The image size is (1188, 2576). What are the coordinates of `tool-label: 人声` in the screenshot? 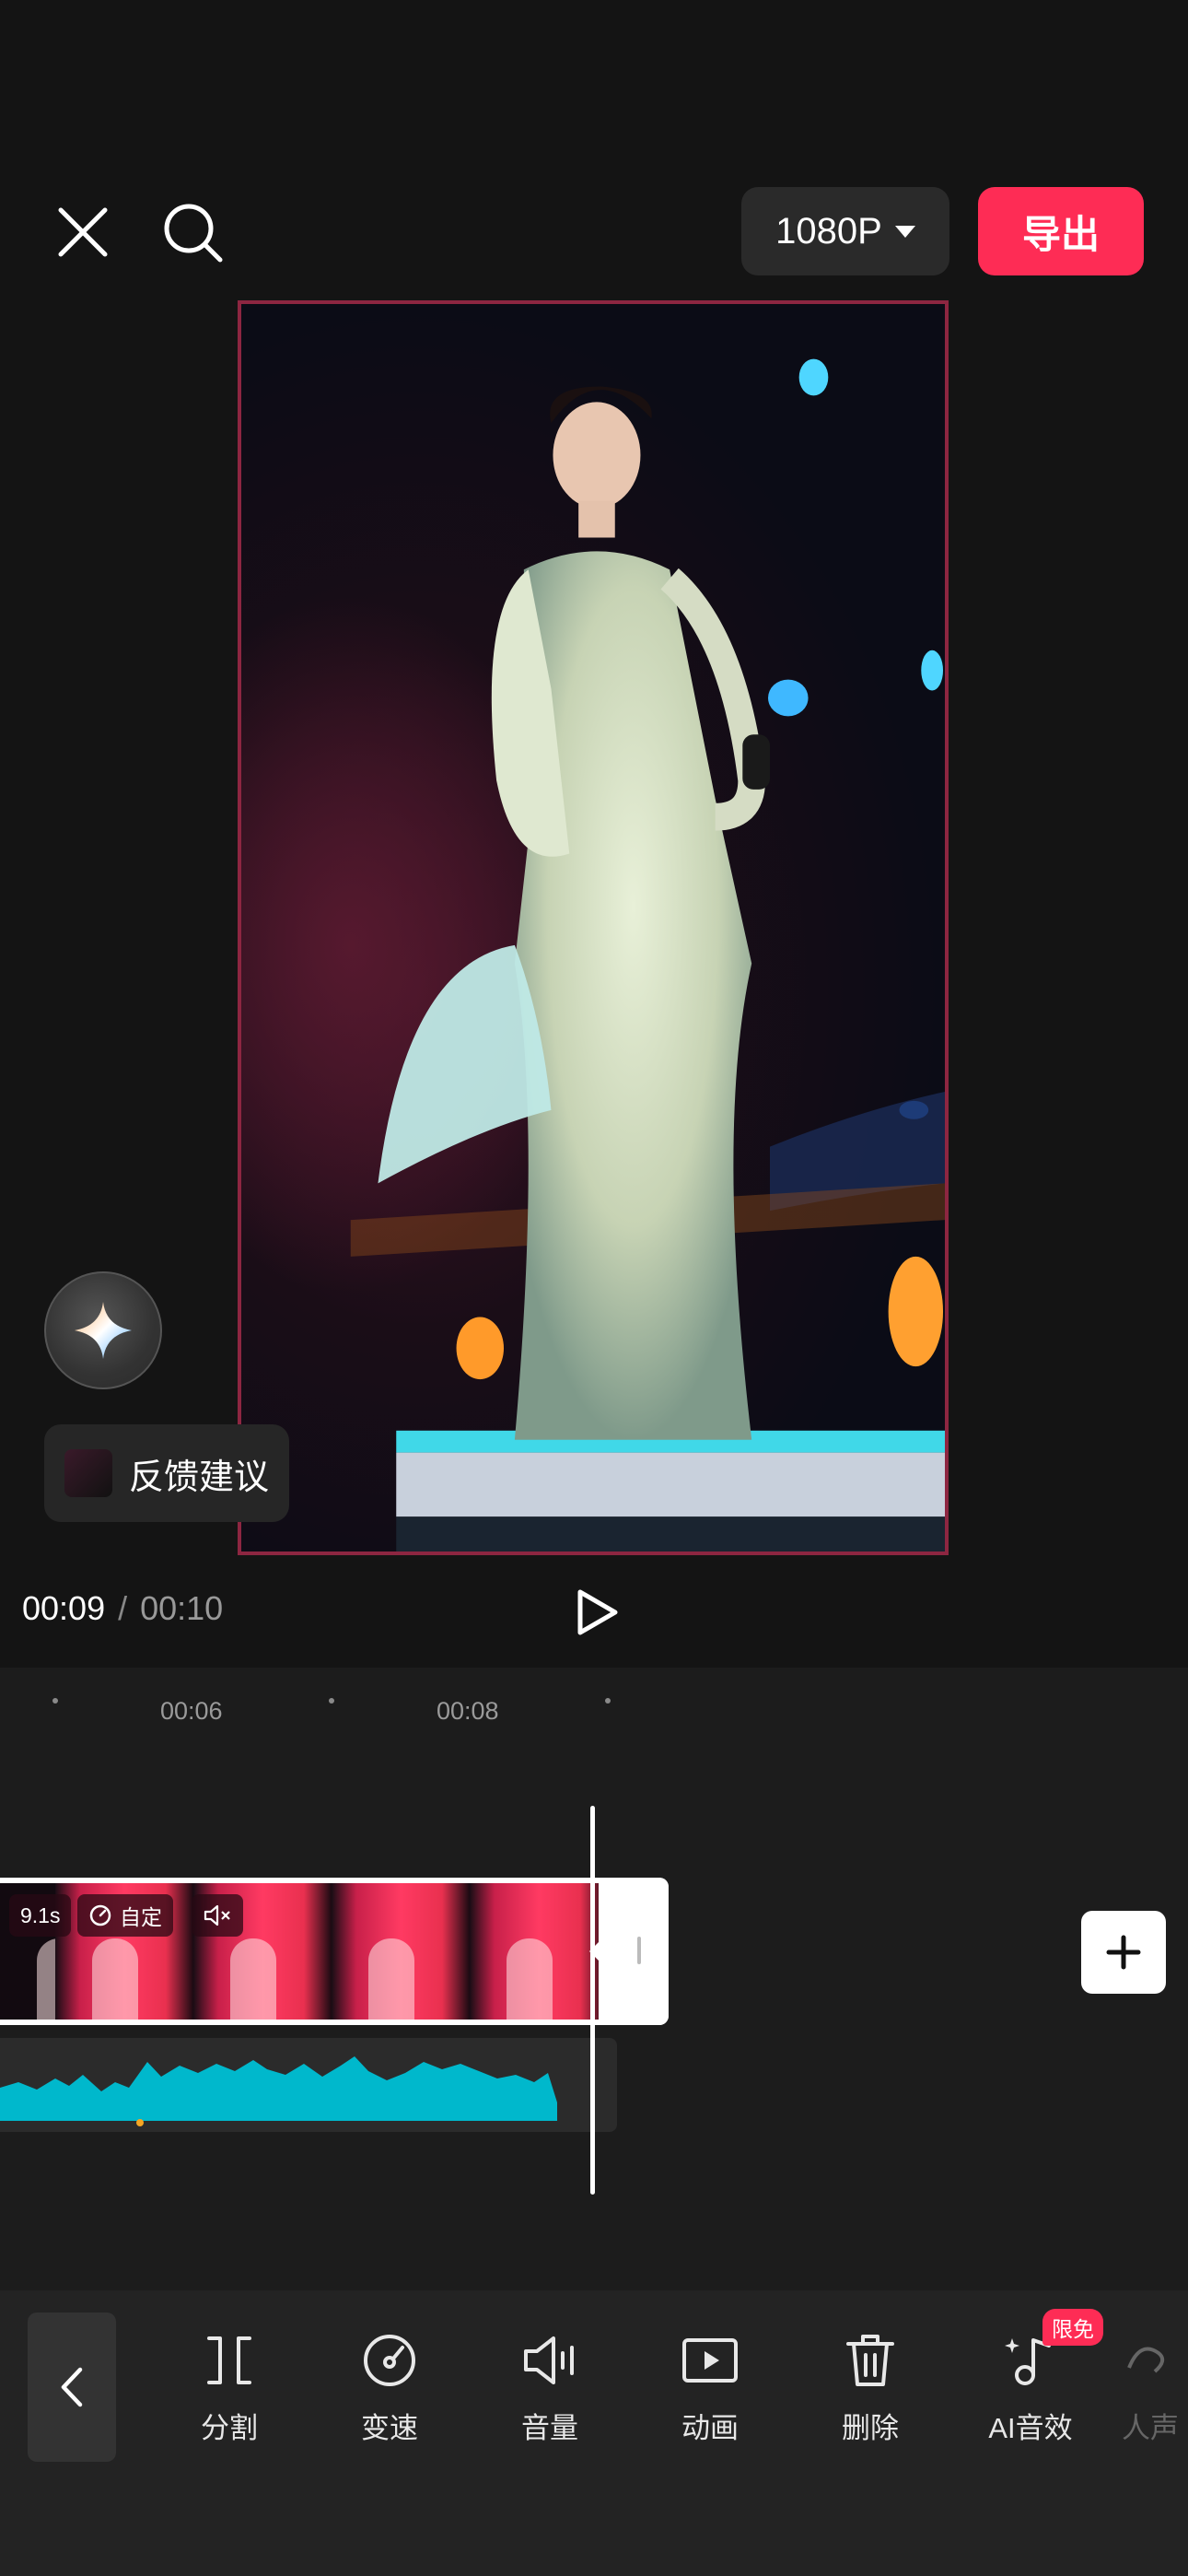 It's located at (1150, 2428).